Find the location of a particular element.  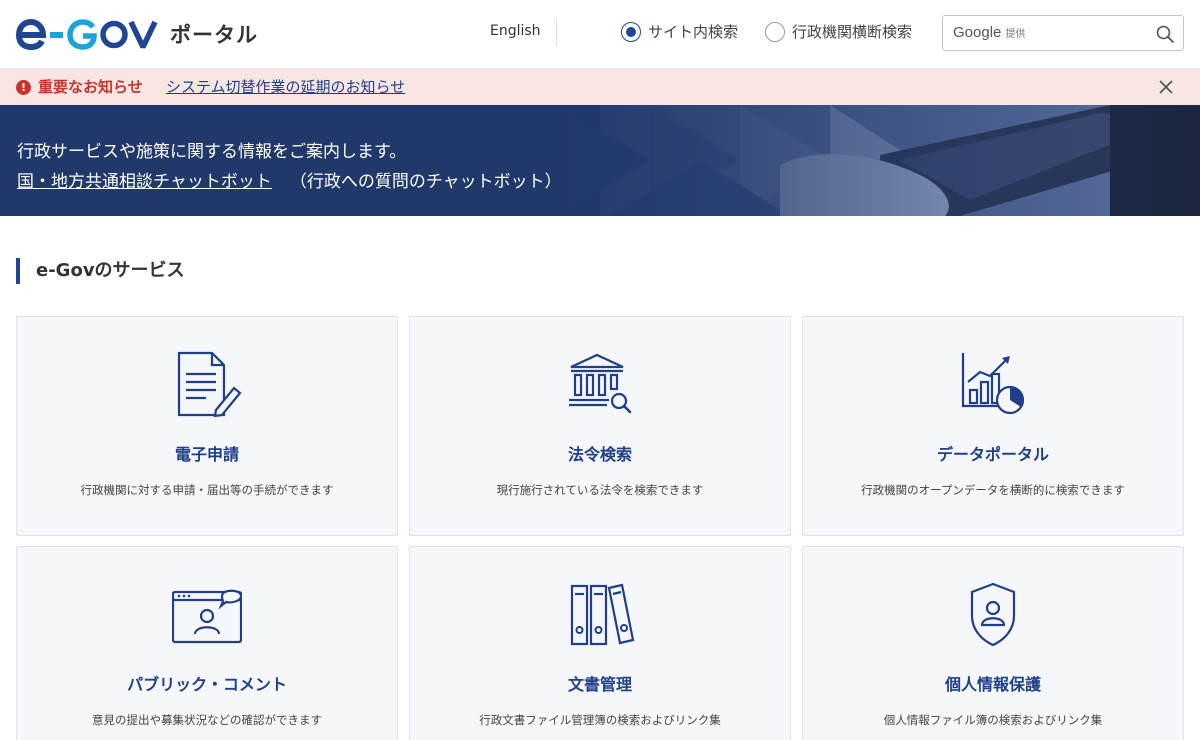

service-title: パブリック・コメント is located at coordinates (207, 684).